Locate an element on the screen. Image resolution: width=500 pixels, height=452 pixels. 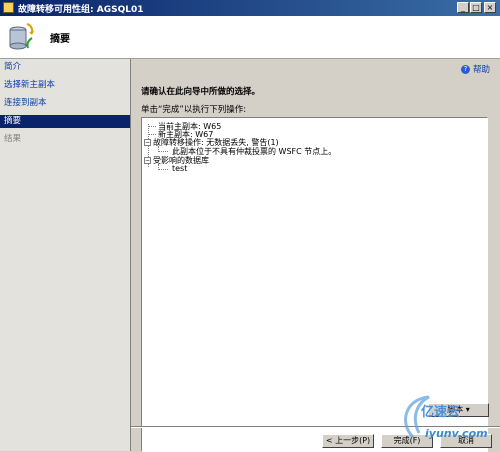
page-title: 摘要 is located at coordinates (60, 39).